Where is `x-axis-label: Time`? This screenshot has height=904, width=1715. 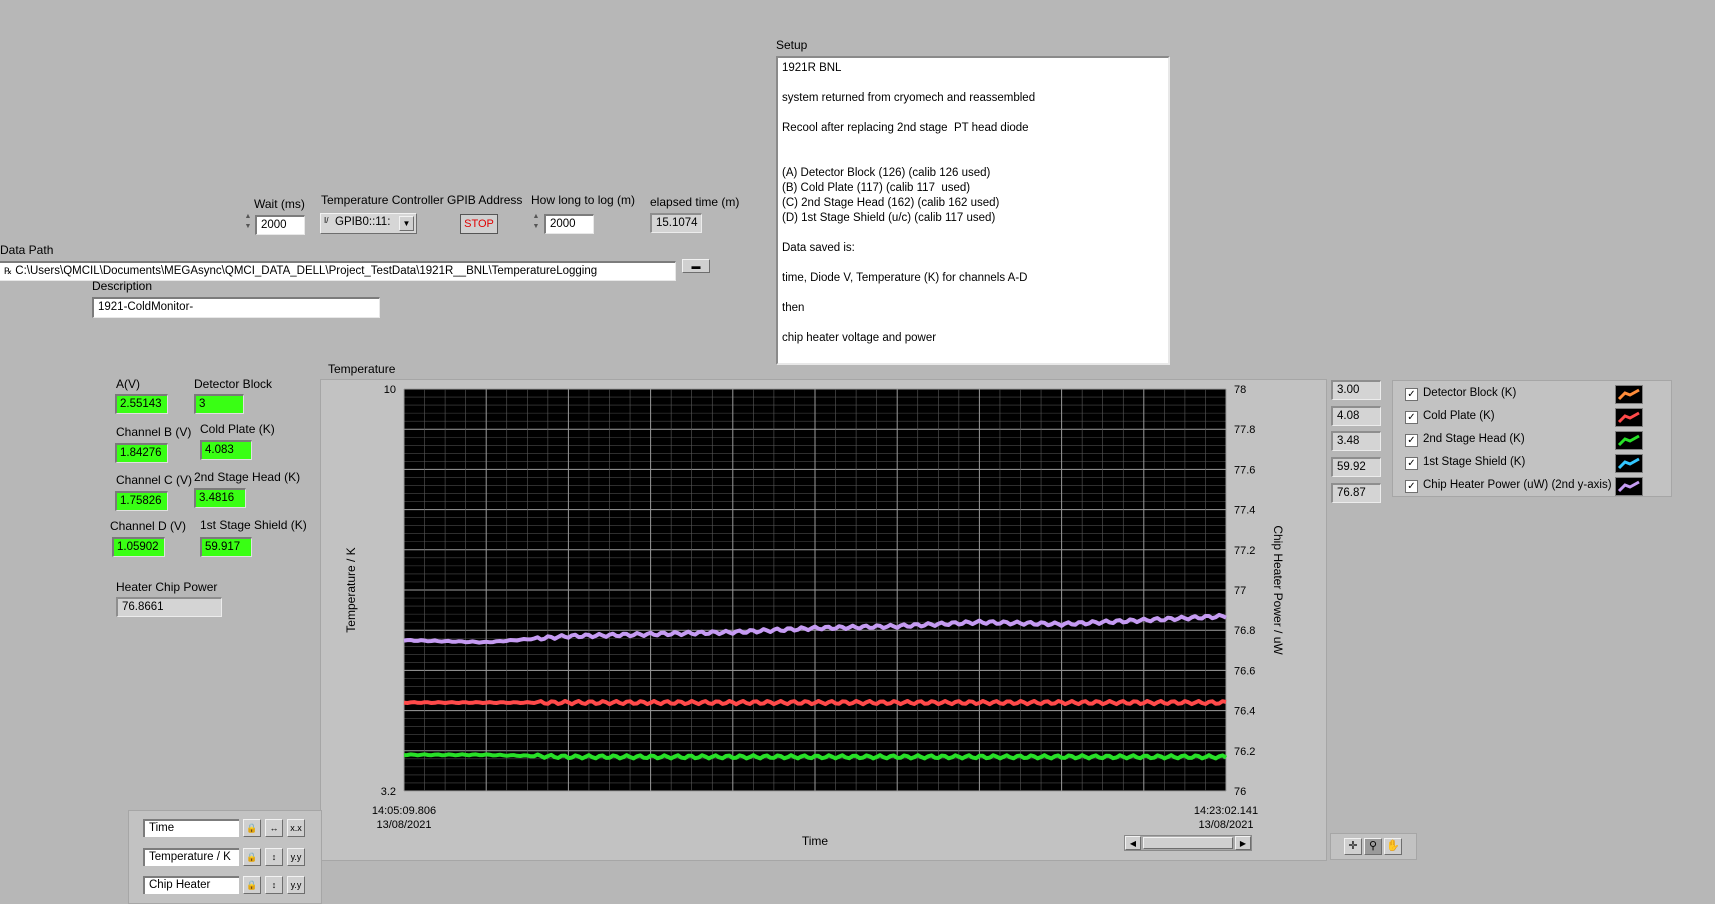 x-axis-label: Time is located at coordinates (815, 841).